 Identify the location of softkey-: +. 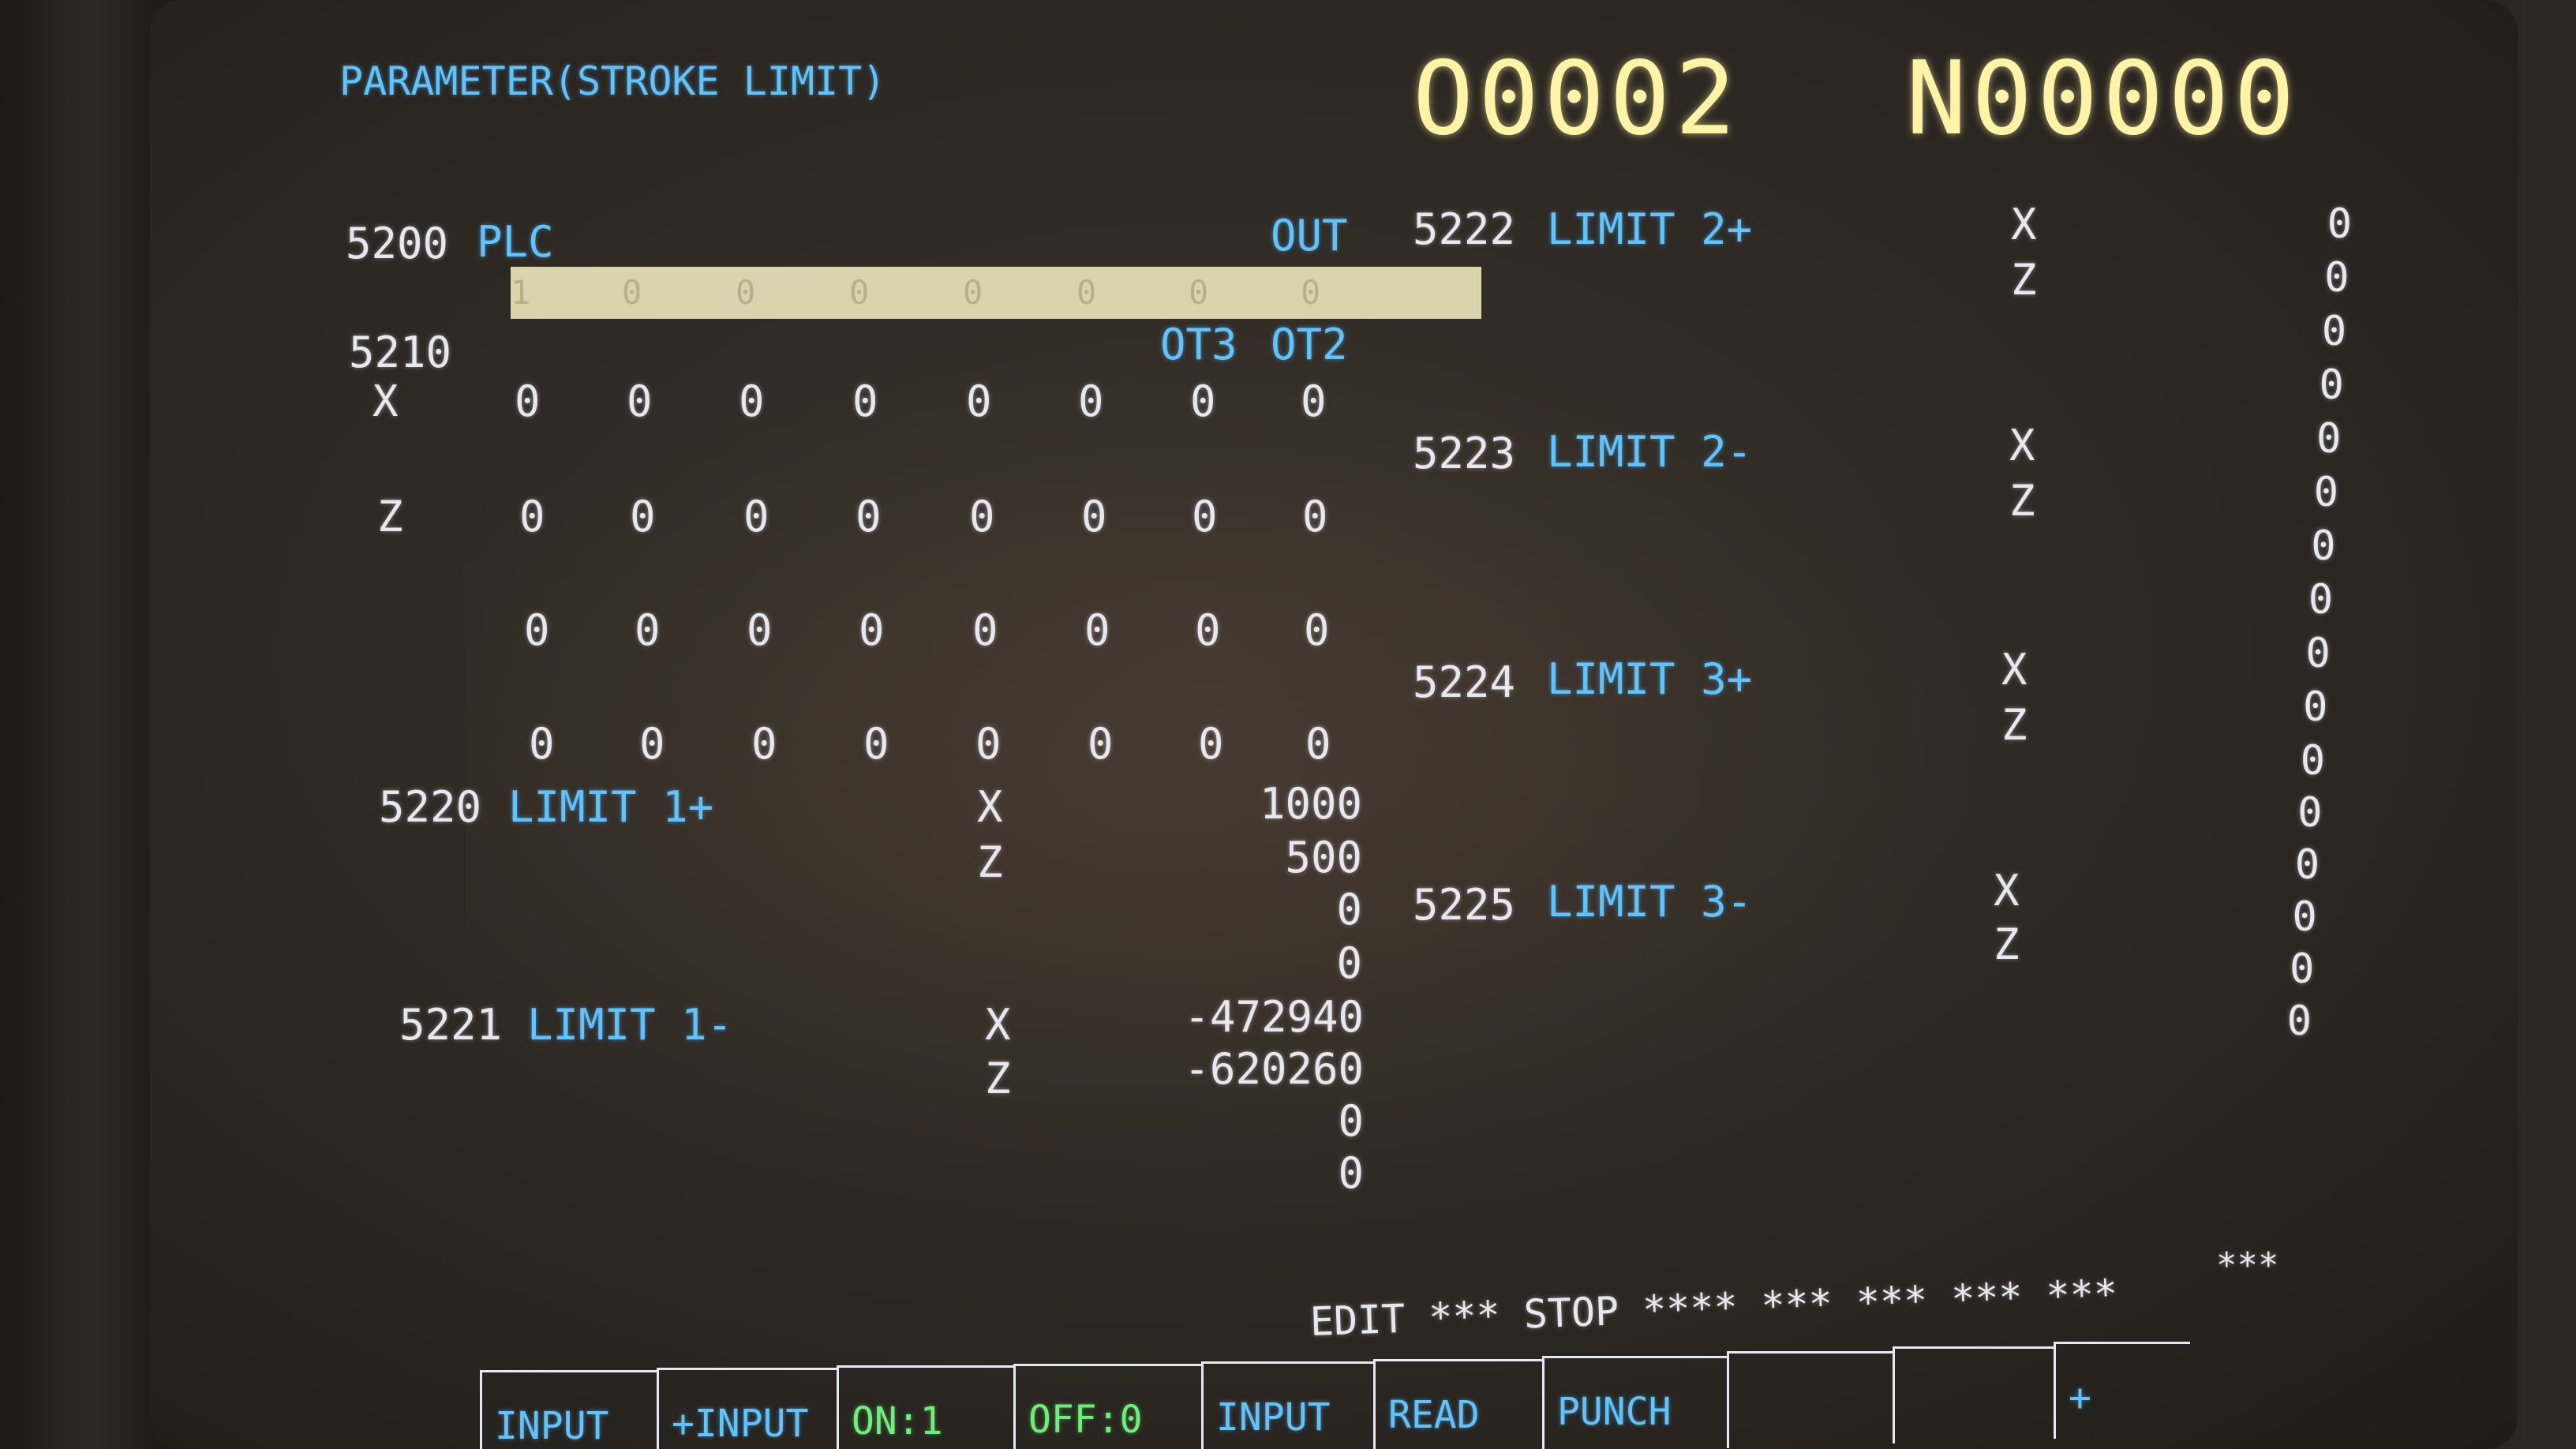
(2122, 1390).